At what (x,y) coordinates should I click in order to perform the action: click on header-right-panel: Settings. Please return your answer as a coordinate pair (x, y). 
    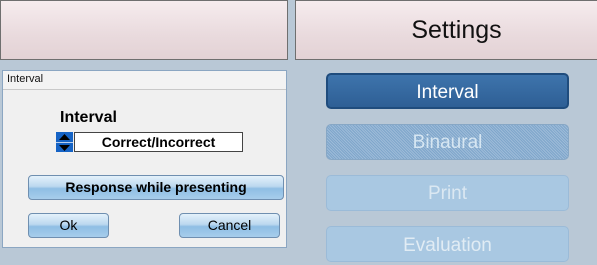
    Looking at the image, I should click on (446, 30).